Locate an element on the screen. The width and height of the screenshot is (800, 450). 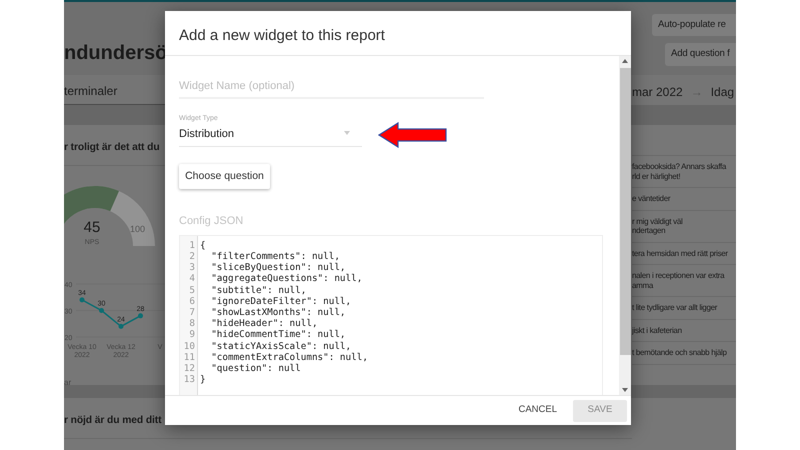
choose-question-button: Choose question is located at coordinates (224, 177).